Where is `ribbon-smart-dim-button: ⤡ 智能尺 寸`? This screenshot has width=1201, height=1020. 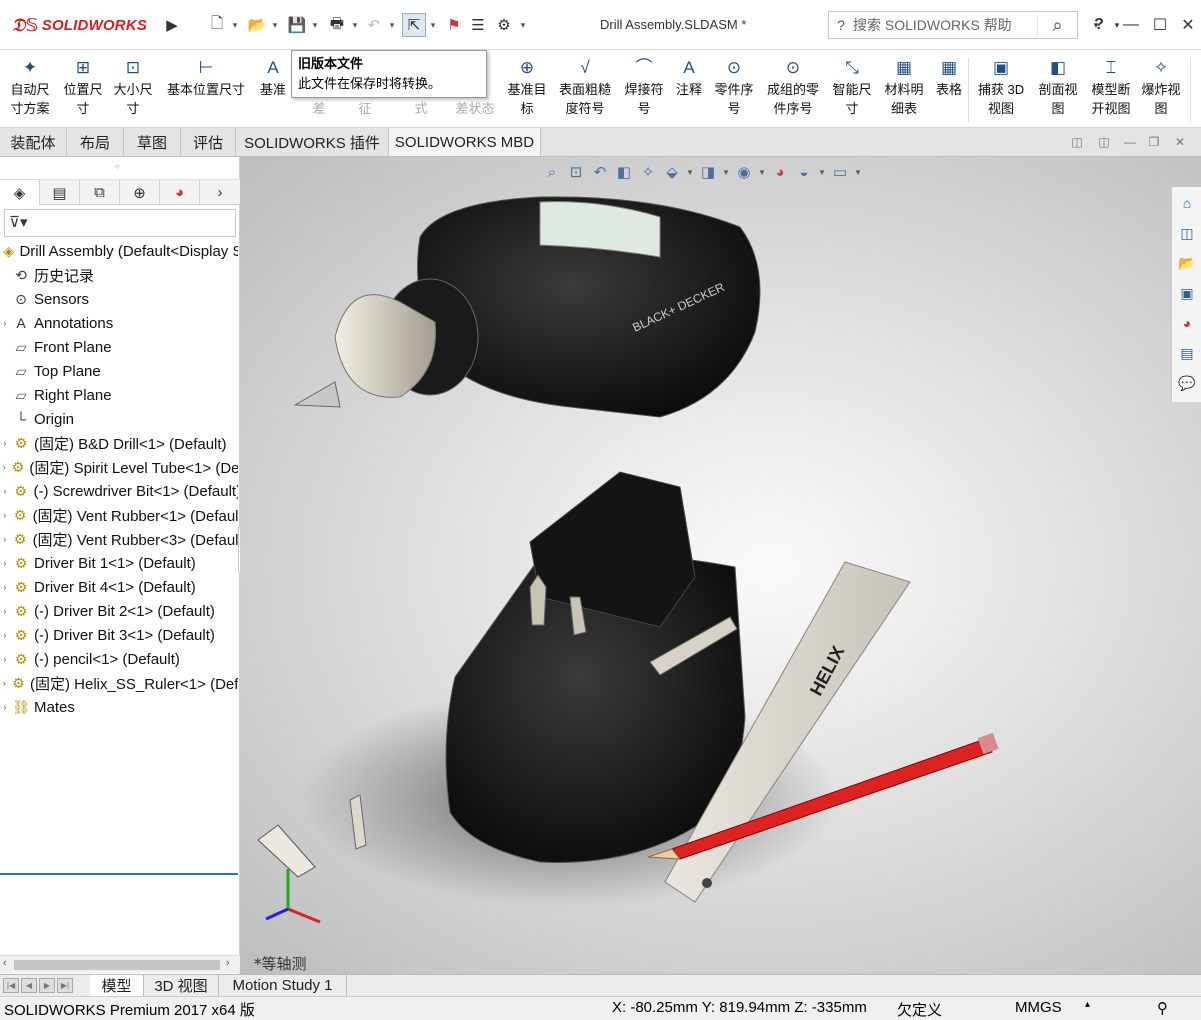
ribbon-smart-dim-button: ⤡ 智能尺 寸 is located at coordinates (852, 89).